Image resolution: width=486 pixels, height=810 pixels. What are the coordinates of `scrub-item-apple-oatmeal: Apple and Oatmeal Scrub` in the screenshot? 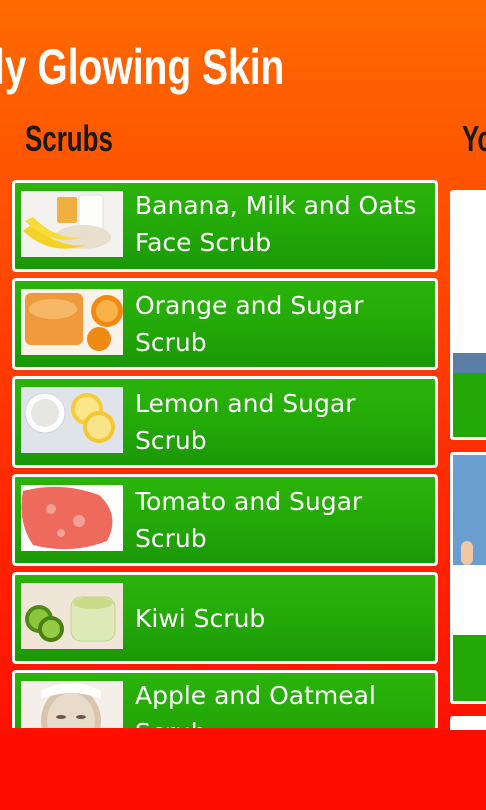 It's located at (225, 699).